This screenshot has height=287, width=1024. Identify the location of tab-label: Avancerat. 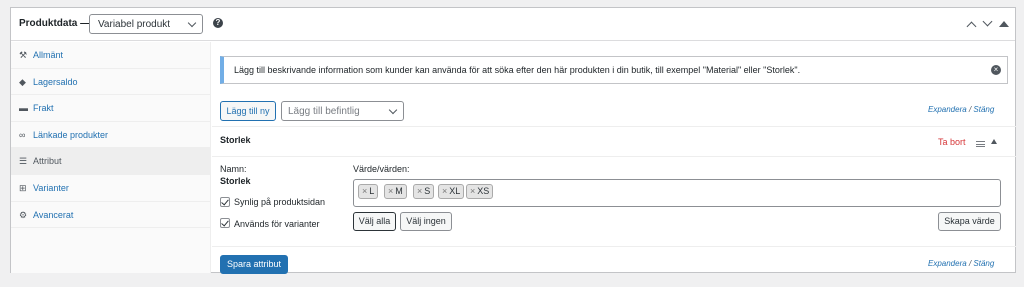
(53, 214).